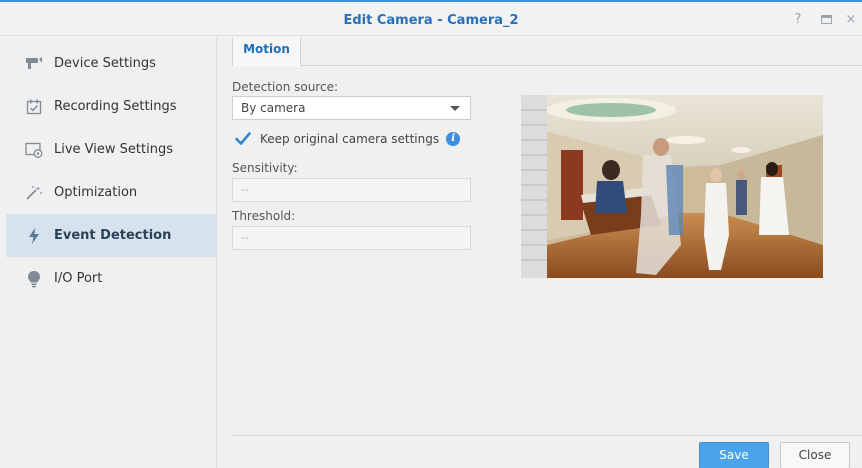  Describe the element at coordinates (96, 192) in the screenshot. I see `sidebar-item-label: Optimization` at that location.